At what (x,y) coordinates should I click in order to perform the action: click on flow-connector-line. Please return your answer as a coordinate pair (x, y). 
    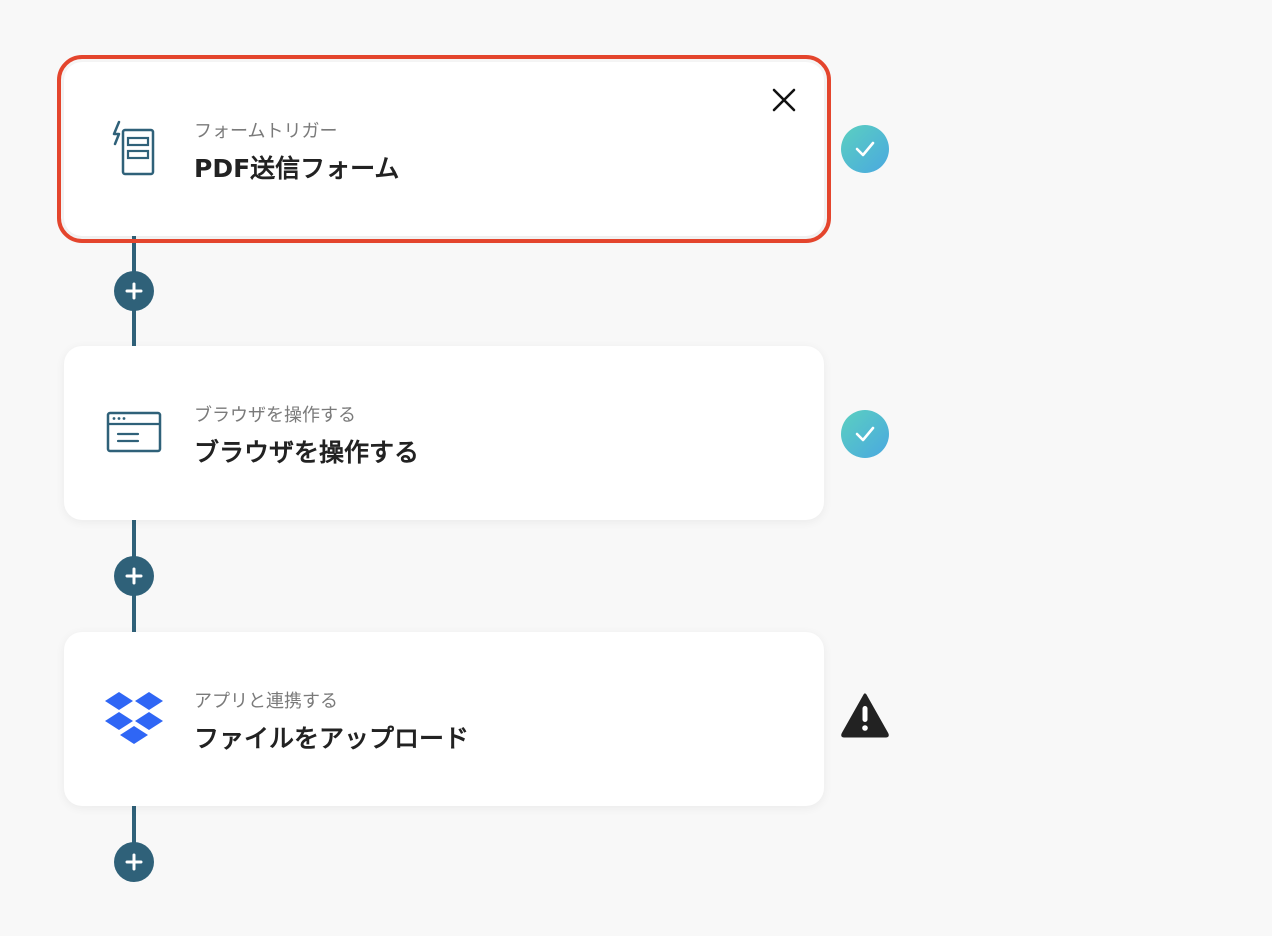
    Looking at the image, I should click on (134, 826).